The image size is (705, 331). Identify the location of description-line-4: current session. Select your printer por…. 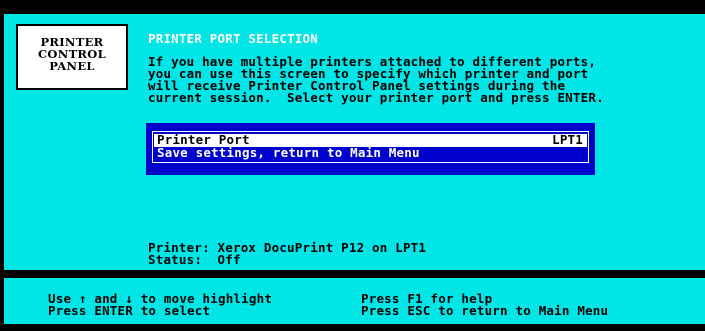
(376, 97).